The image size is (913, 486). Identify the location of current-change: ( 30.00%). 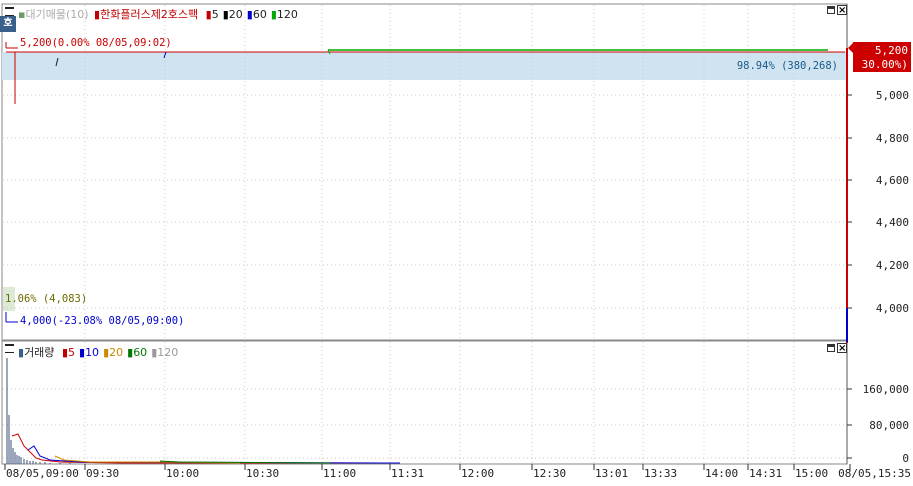
(878, 64).